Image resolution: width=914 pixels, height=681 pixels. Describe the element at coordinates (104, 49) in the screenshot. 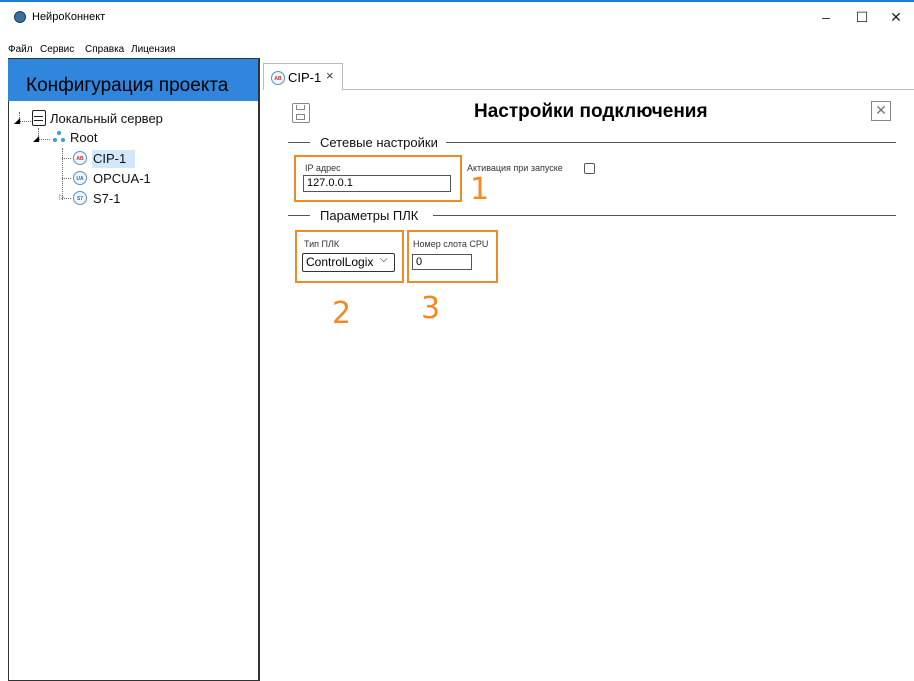

I see `menu-help: Справка` at that location.